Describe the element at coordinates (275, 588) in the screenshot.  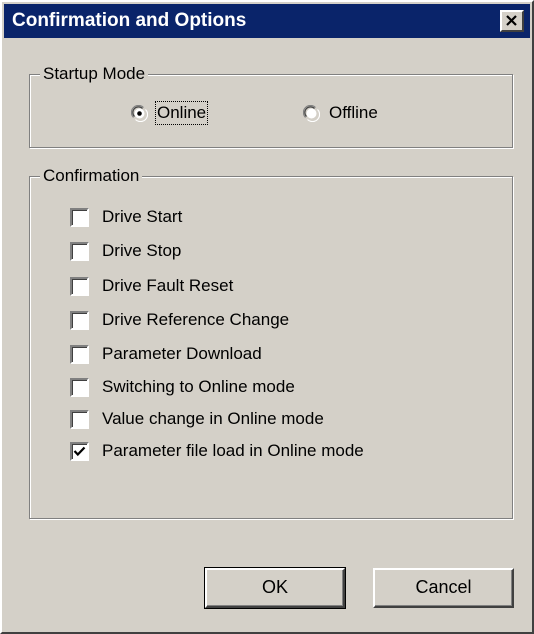
I see `ok-button: OK` at that location.